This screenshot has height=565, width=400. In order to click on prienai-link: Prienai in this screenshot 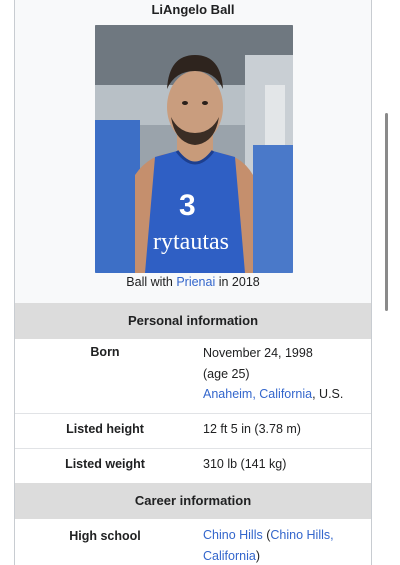, I will do `click(195, 282)`.